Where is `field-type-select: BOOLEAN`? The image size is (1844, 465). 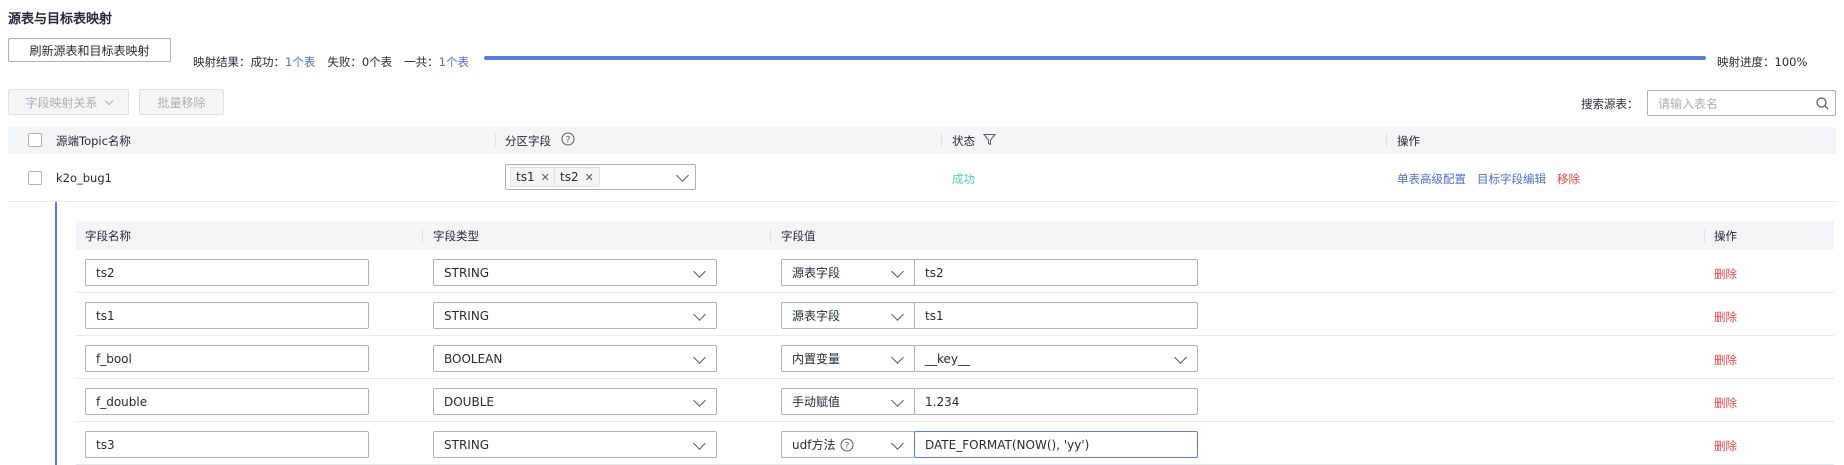
field-type-select: BOOLEAN is located at coordinates (575, 358).